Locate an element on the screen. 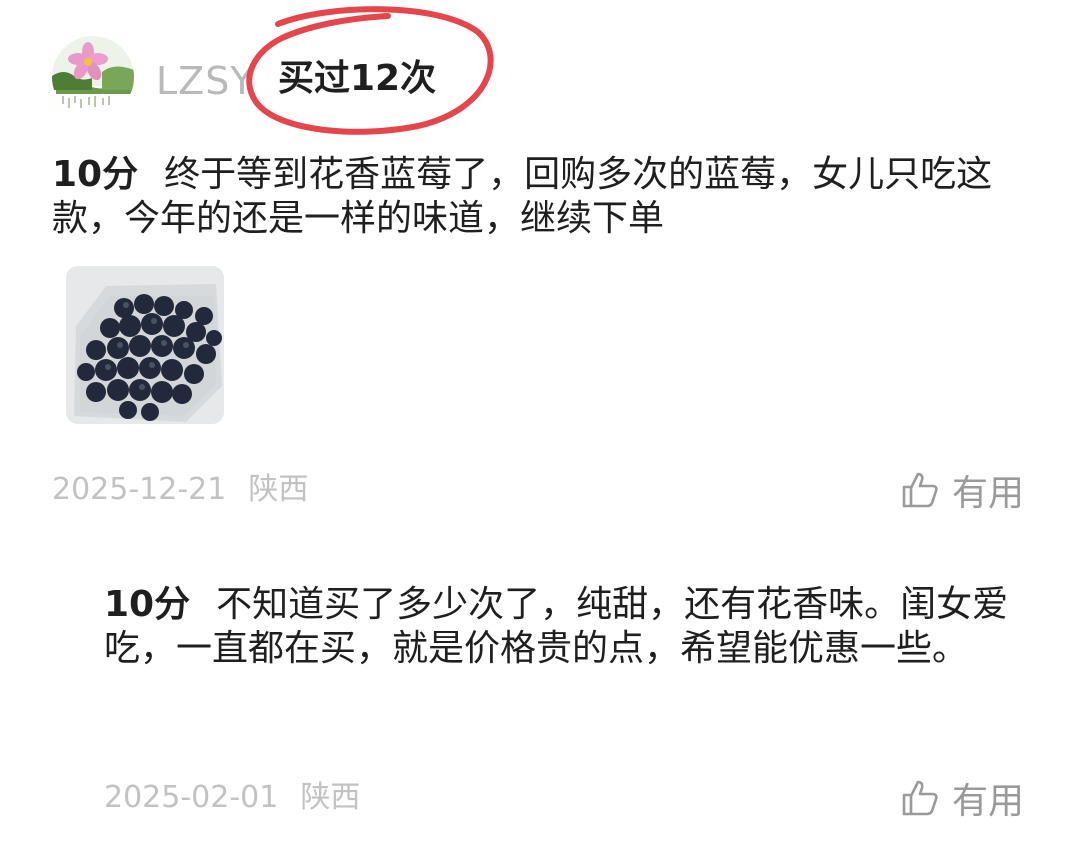  blueberries-photo-icon is located at coordinates (145, 345).